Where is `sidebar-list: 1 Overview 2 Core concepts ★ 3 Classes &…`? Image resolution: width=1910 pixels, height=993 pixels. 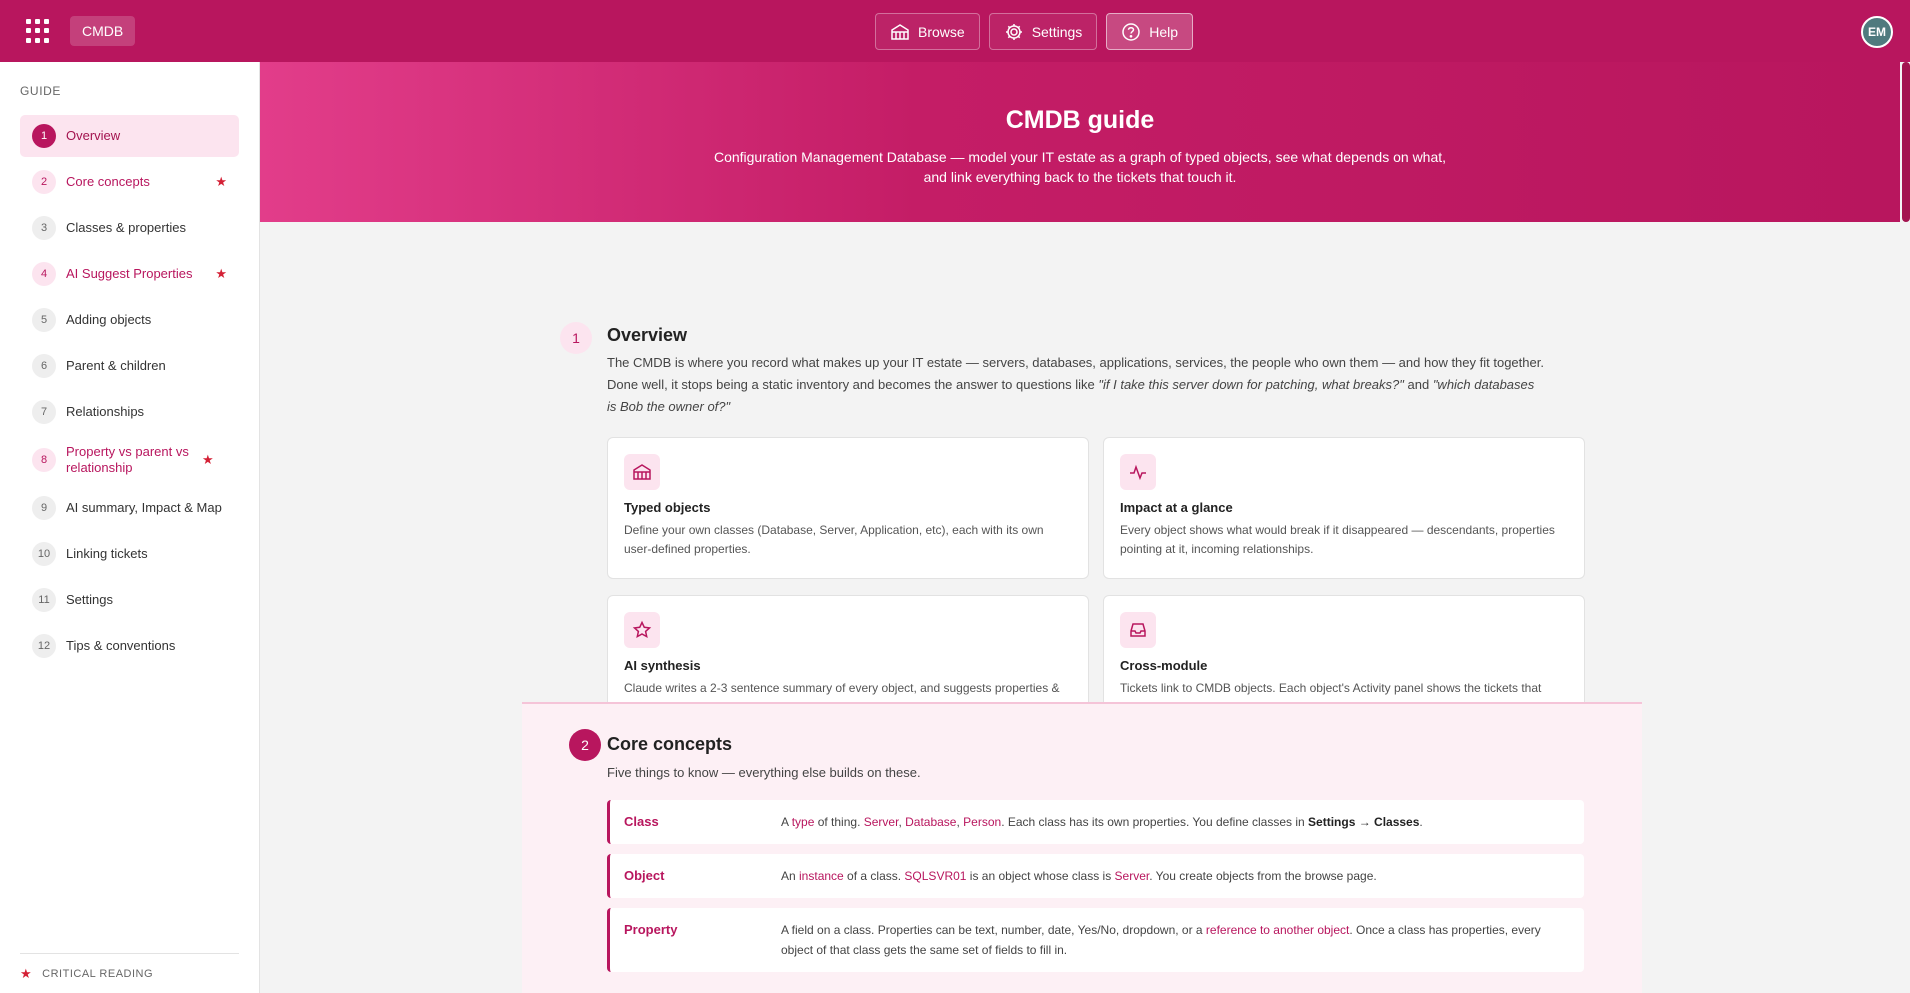 sidebar-list: 1 Overview 2 Core concepts ★ 3 Classes &… is located at coordinates (129, 393).